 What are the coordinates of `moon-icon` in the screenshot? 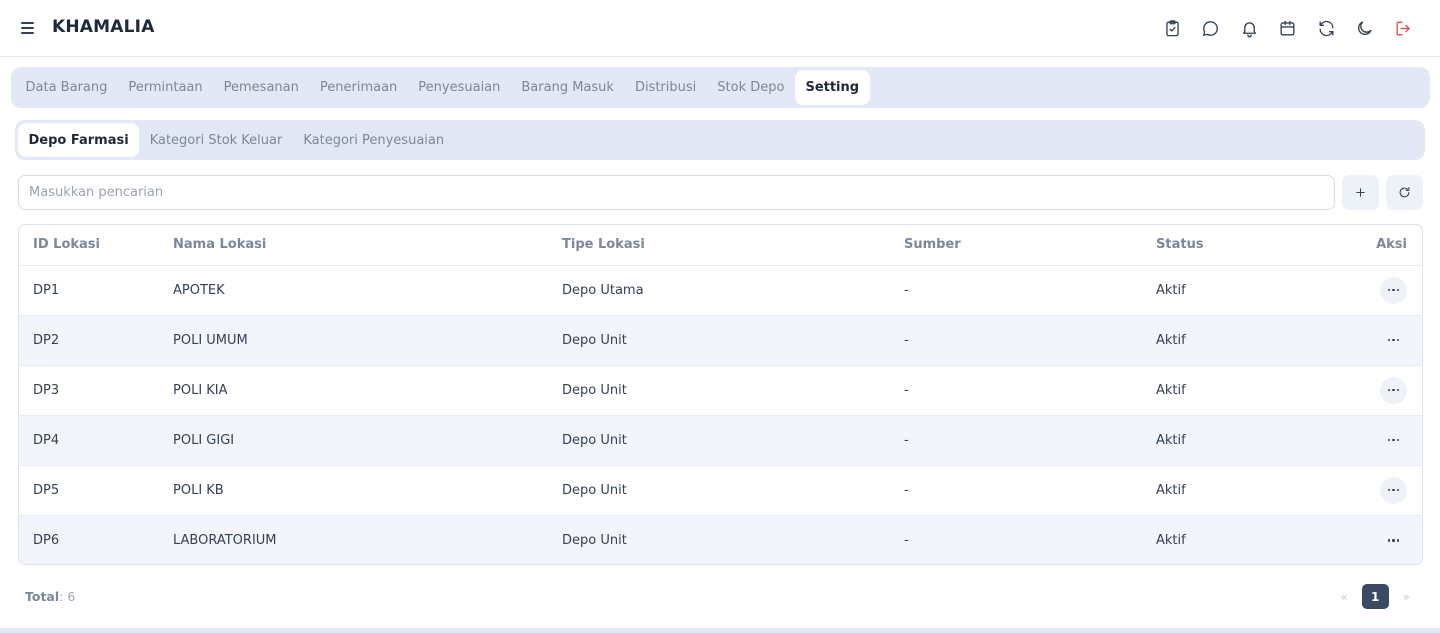 It's located at (1365, 28).